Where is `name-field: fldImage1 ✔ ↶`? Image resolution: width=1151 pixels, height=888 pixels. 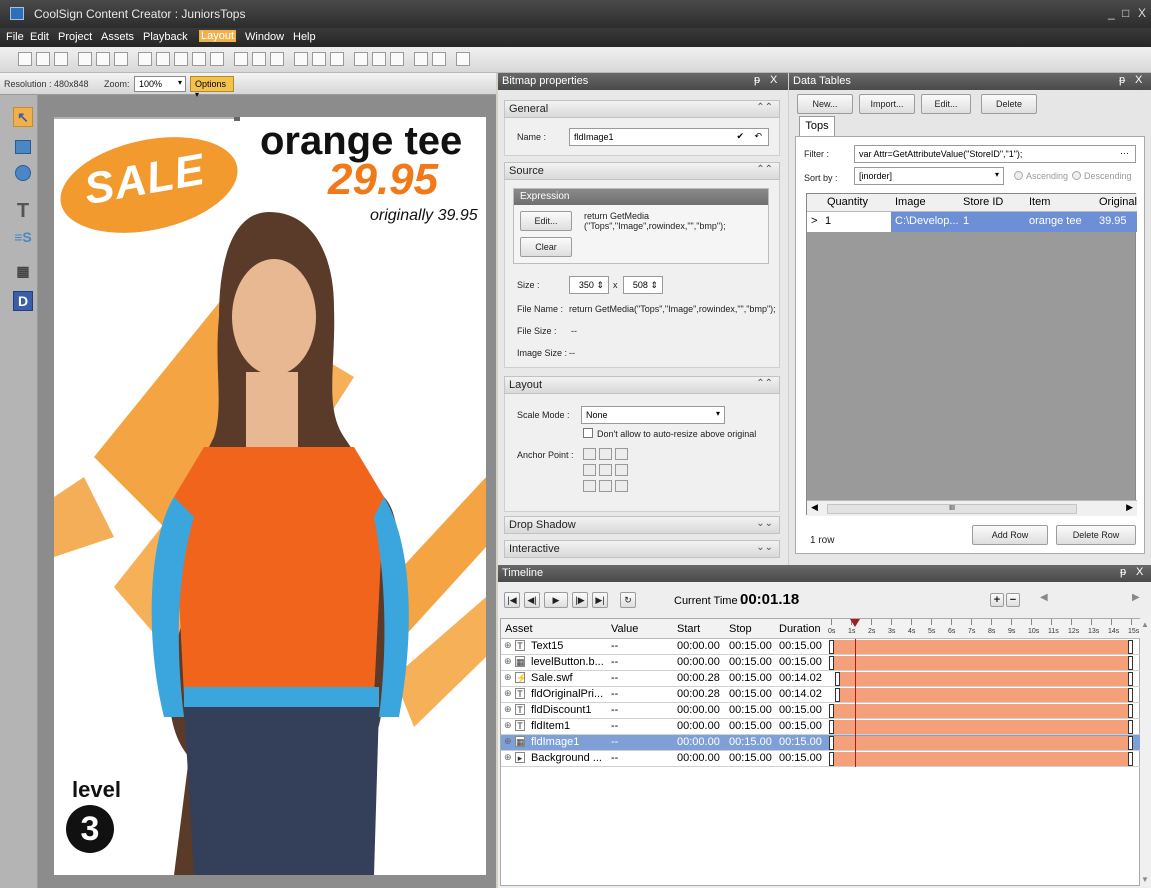
name-field: fldImage1 ✔ ↶ is located at coordinates (669, 137).